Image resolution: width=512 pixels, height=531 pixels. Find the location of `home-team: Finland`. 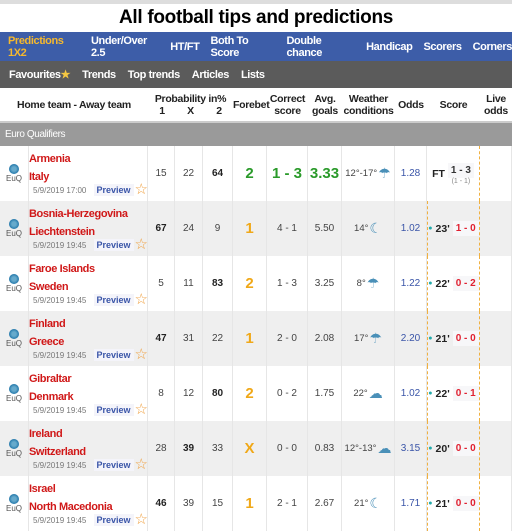

home-team: Finland is located at coordinates (47, 324).